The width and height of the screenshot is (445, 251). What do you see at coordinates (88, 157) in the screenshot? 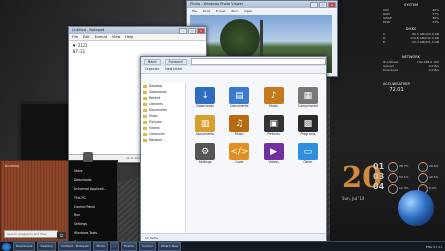
I see `avatar` at bounding box center [88, 157].